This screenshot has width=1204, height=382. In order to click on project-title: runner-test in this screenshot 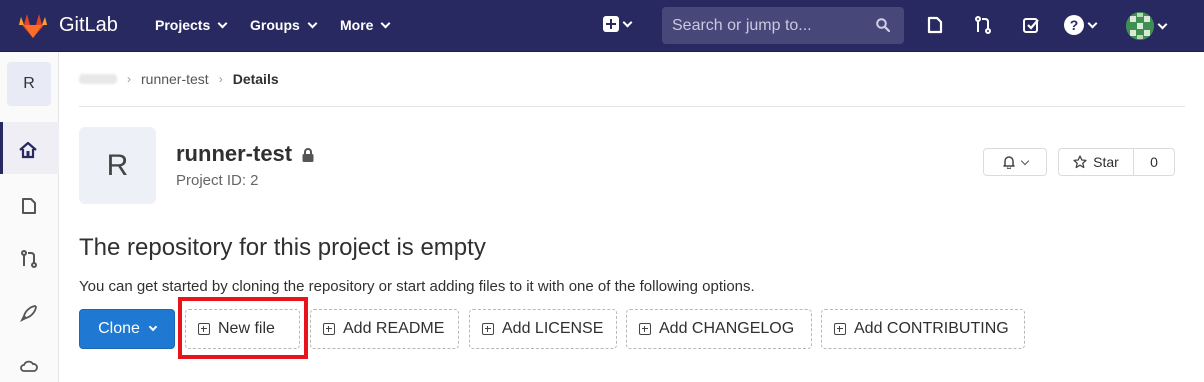, I will do `click(245, 154)`.